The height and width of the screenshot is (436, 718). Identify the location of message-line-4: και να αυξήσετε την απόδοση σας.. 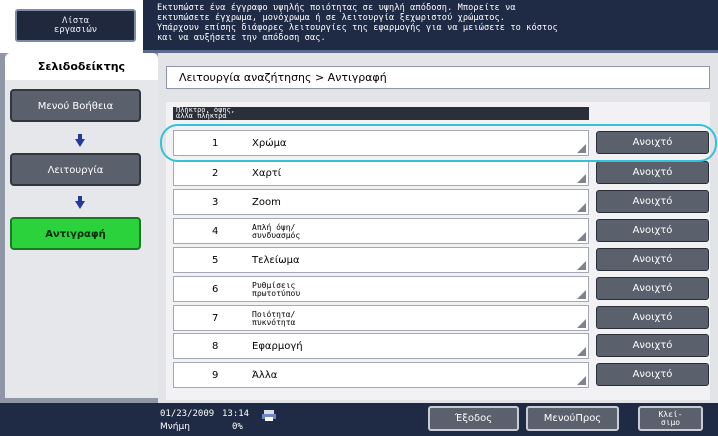
(241, 38).